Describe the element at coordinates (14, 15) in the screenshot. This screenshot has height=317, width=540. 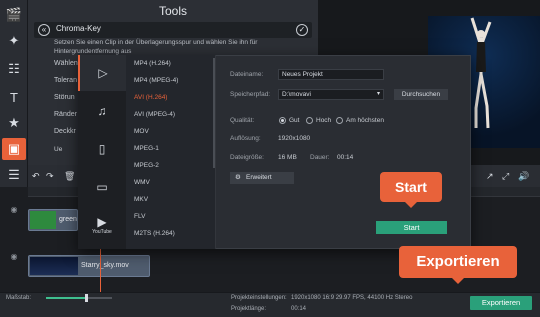
I see `clapper-icon: 🎬` at that location.